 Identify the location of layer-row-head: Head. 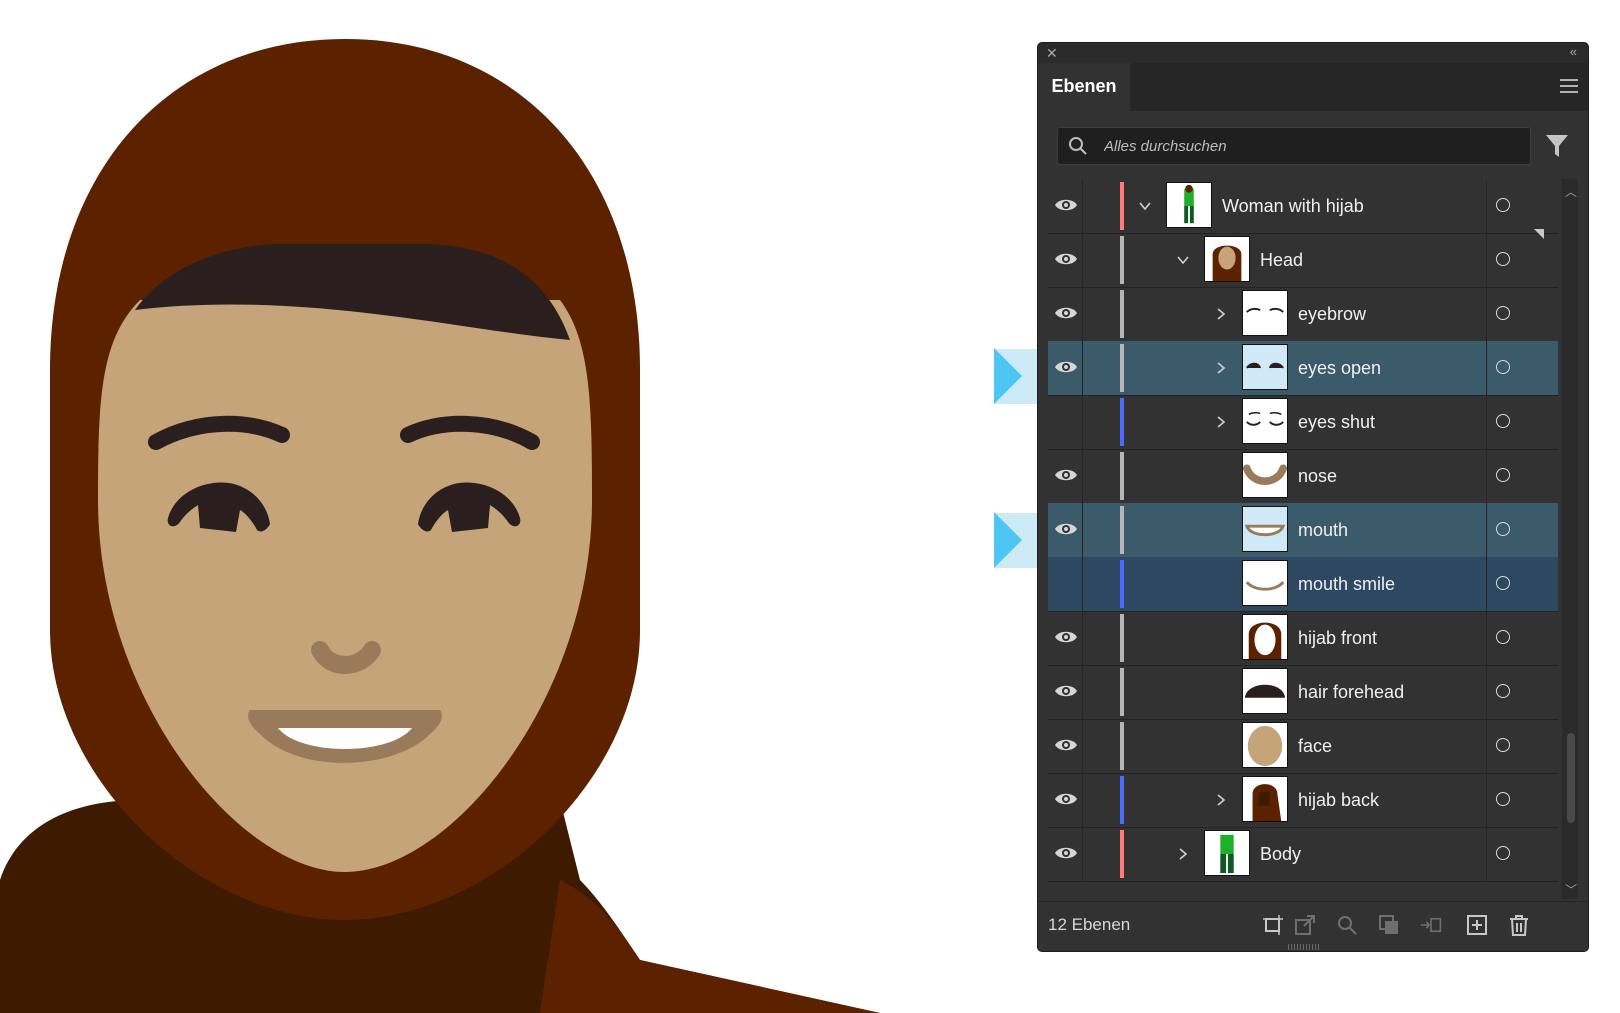
(1303, 260).